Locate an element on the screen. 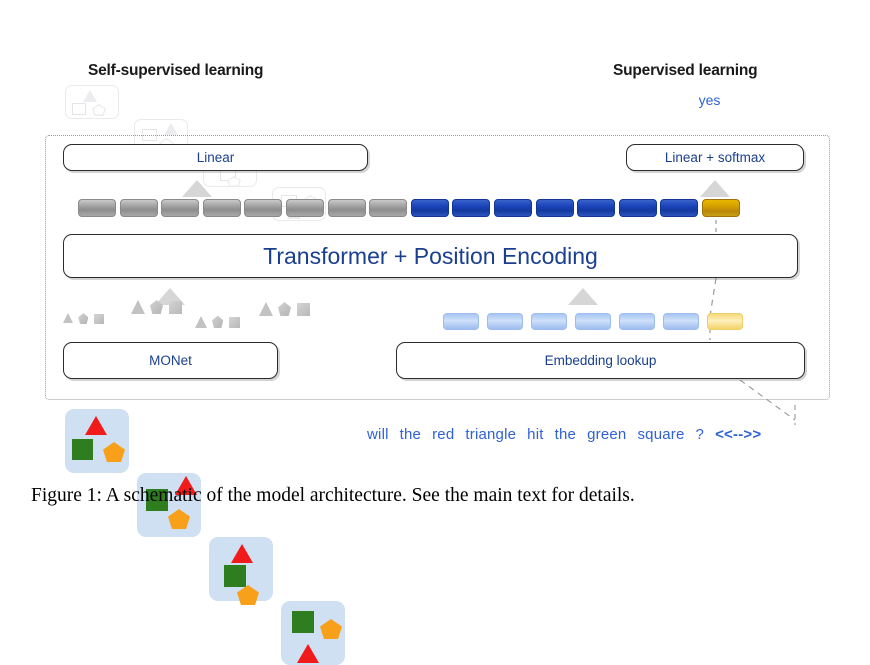 The image size is (870, 665). sentence-token: hit is located at coordinates (535, 434).